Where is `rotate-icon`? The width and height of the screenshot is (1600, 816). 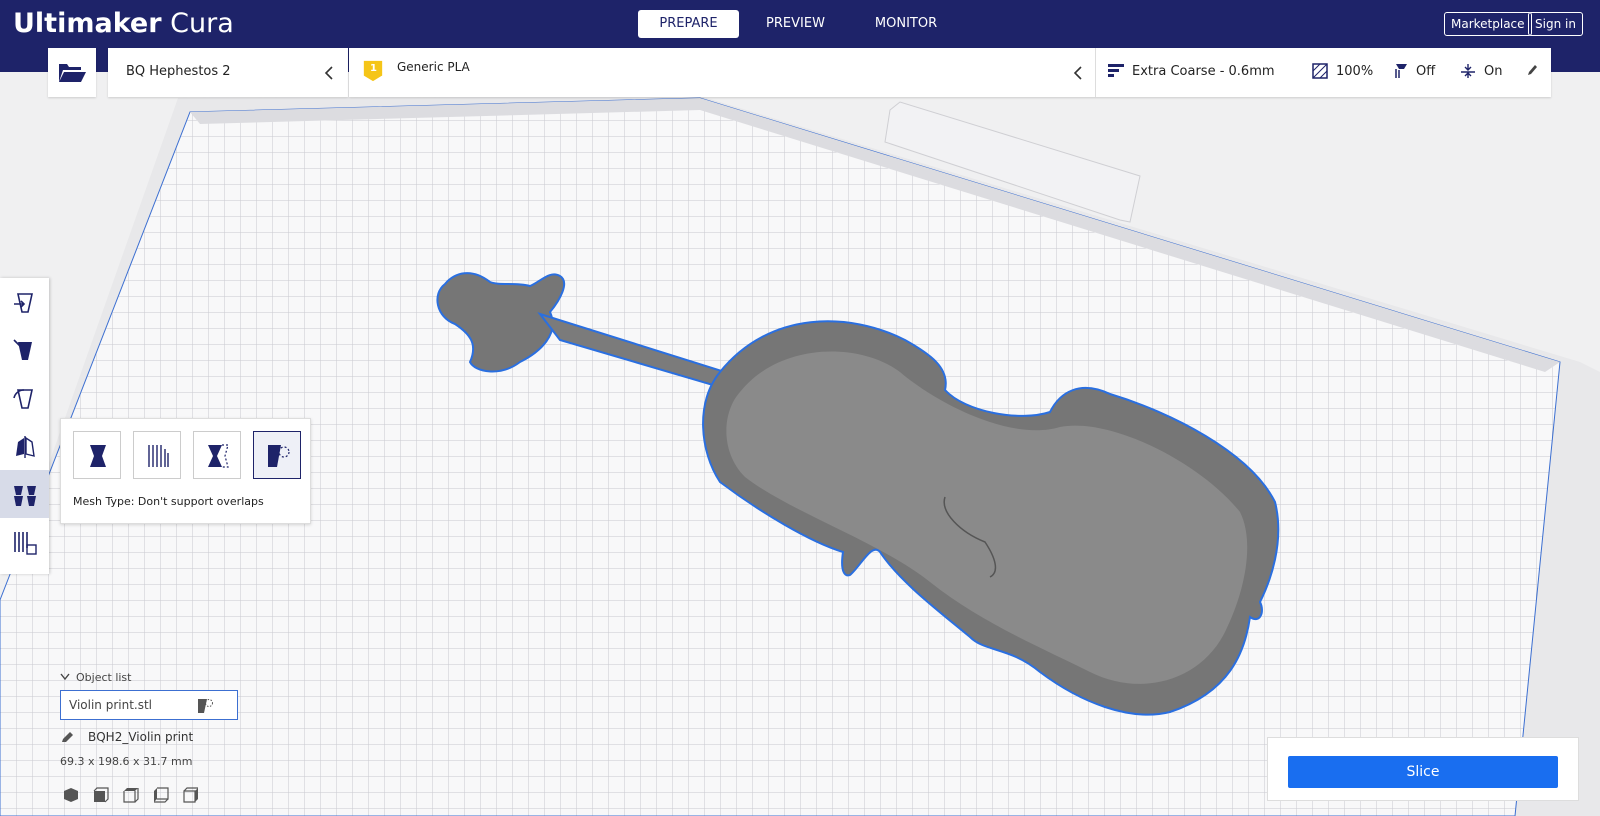 rotate-icon is located at coordinates (23, 399).